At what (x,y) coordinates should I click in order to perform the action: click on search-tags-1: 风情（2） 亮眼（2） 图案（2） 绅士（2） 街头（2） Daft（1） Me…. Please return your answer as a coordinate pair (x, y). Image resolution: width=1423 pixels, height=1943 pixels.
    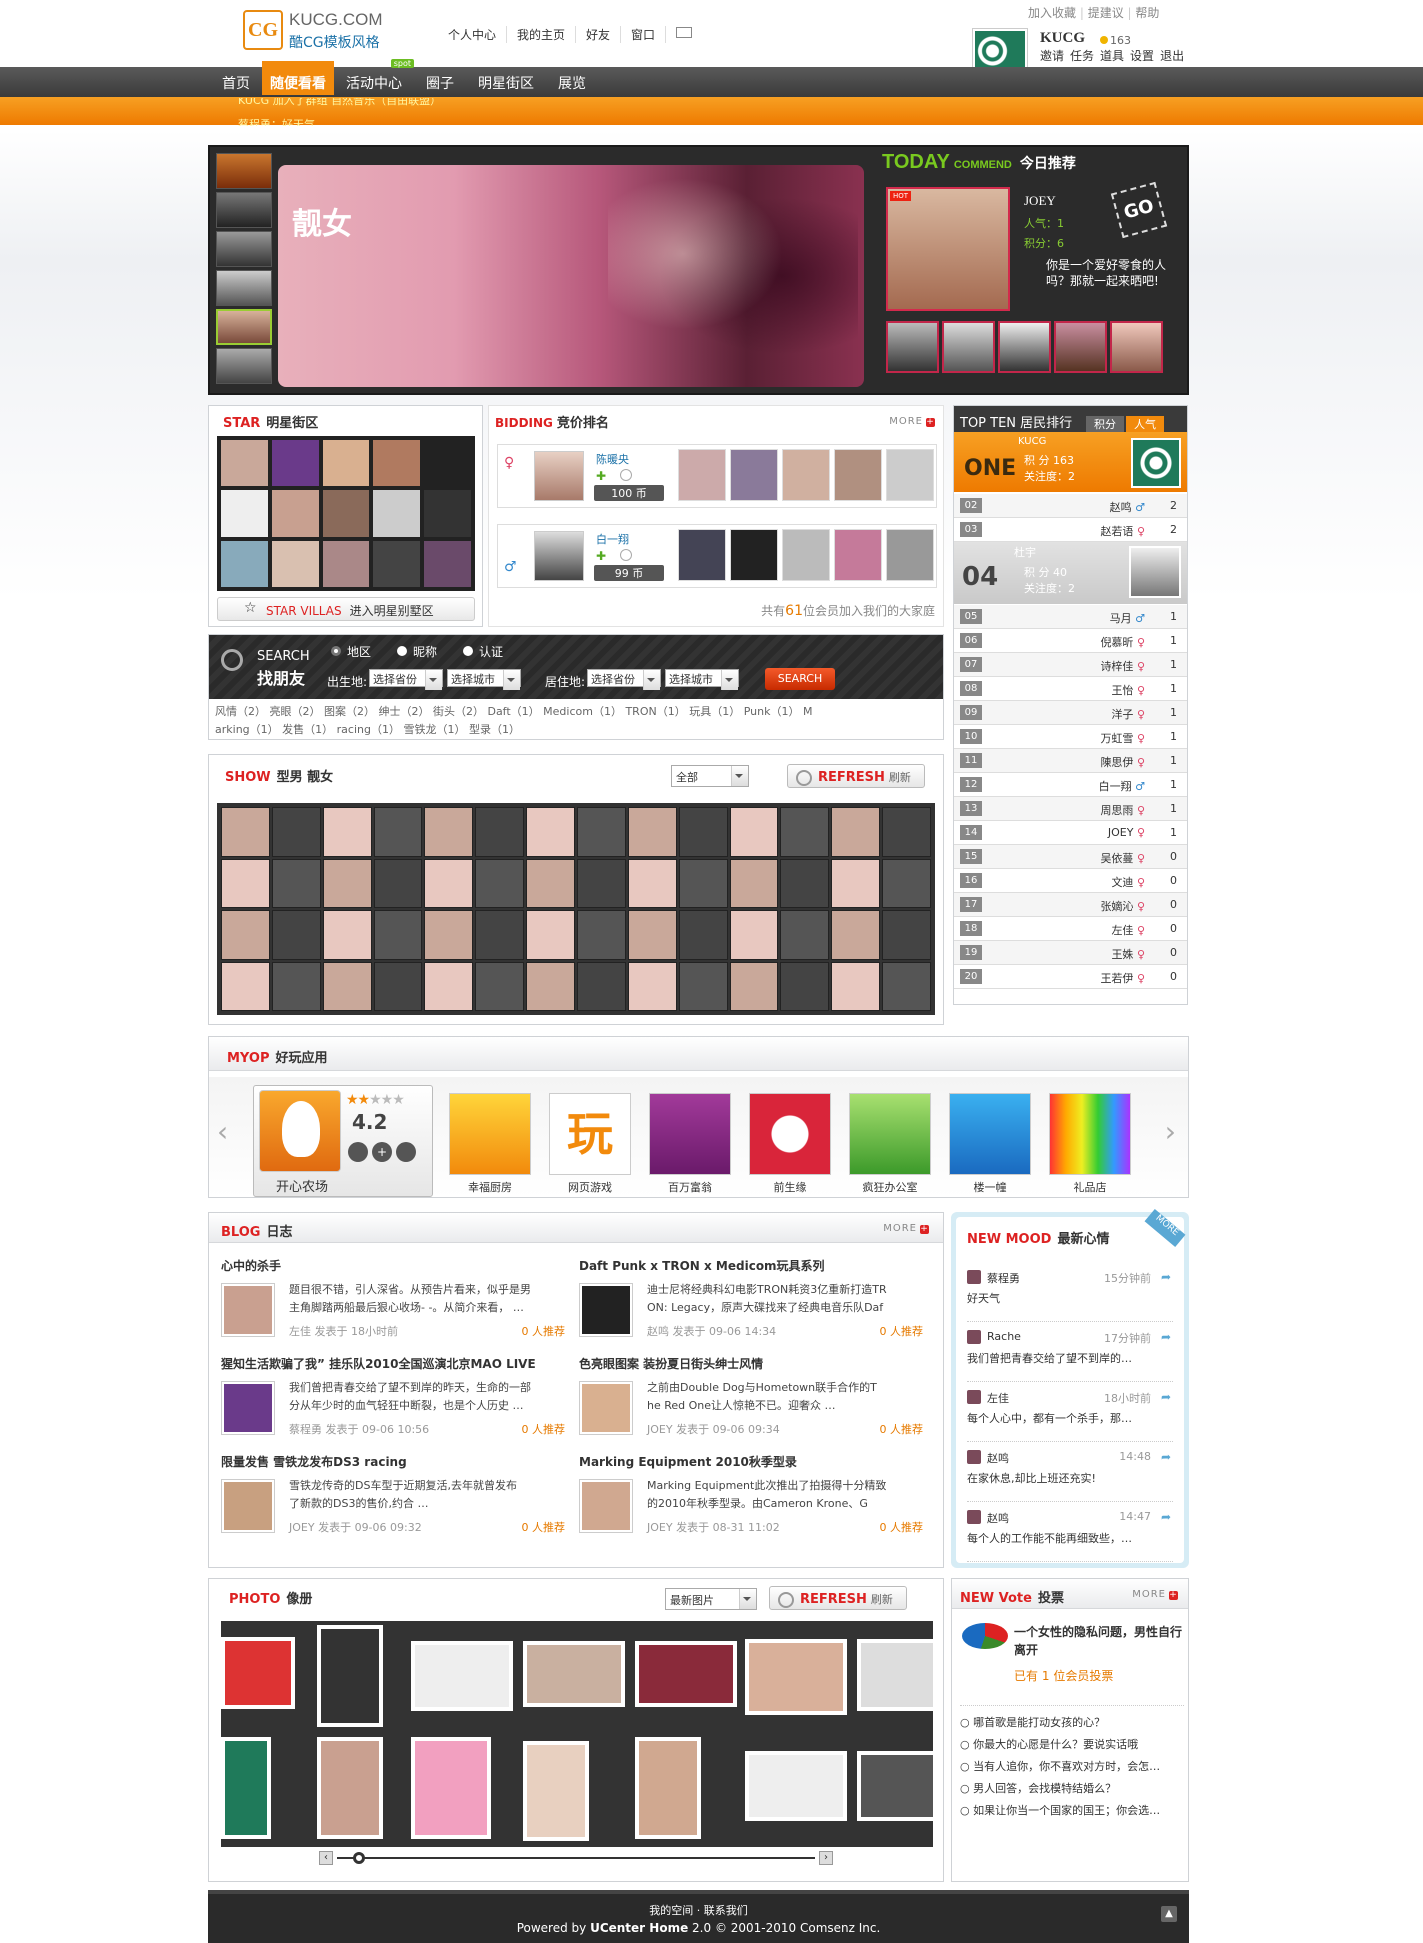
    Looking at the image, I should click on (513, 711).